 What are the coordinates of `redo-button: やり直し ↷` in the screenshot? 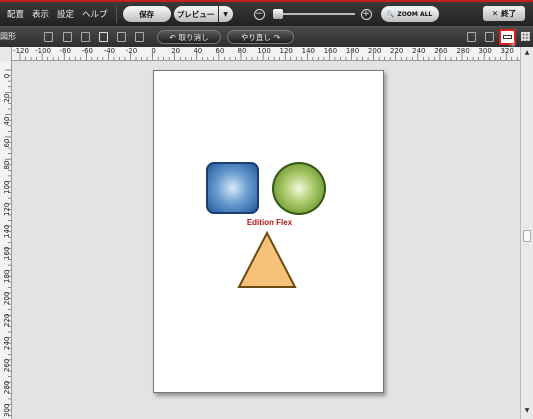 It's located at (260, 37).